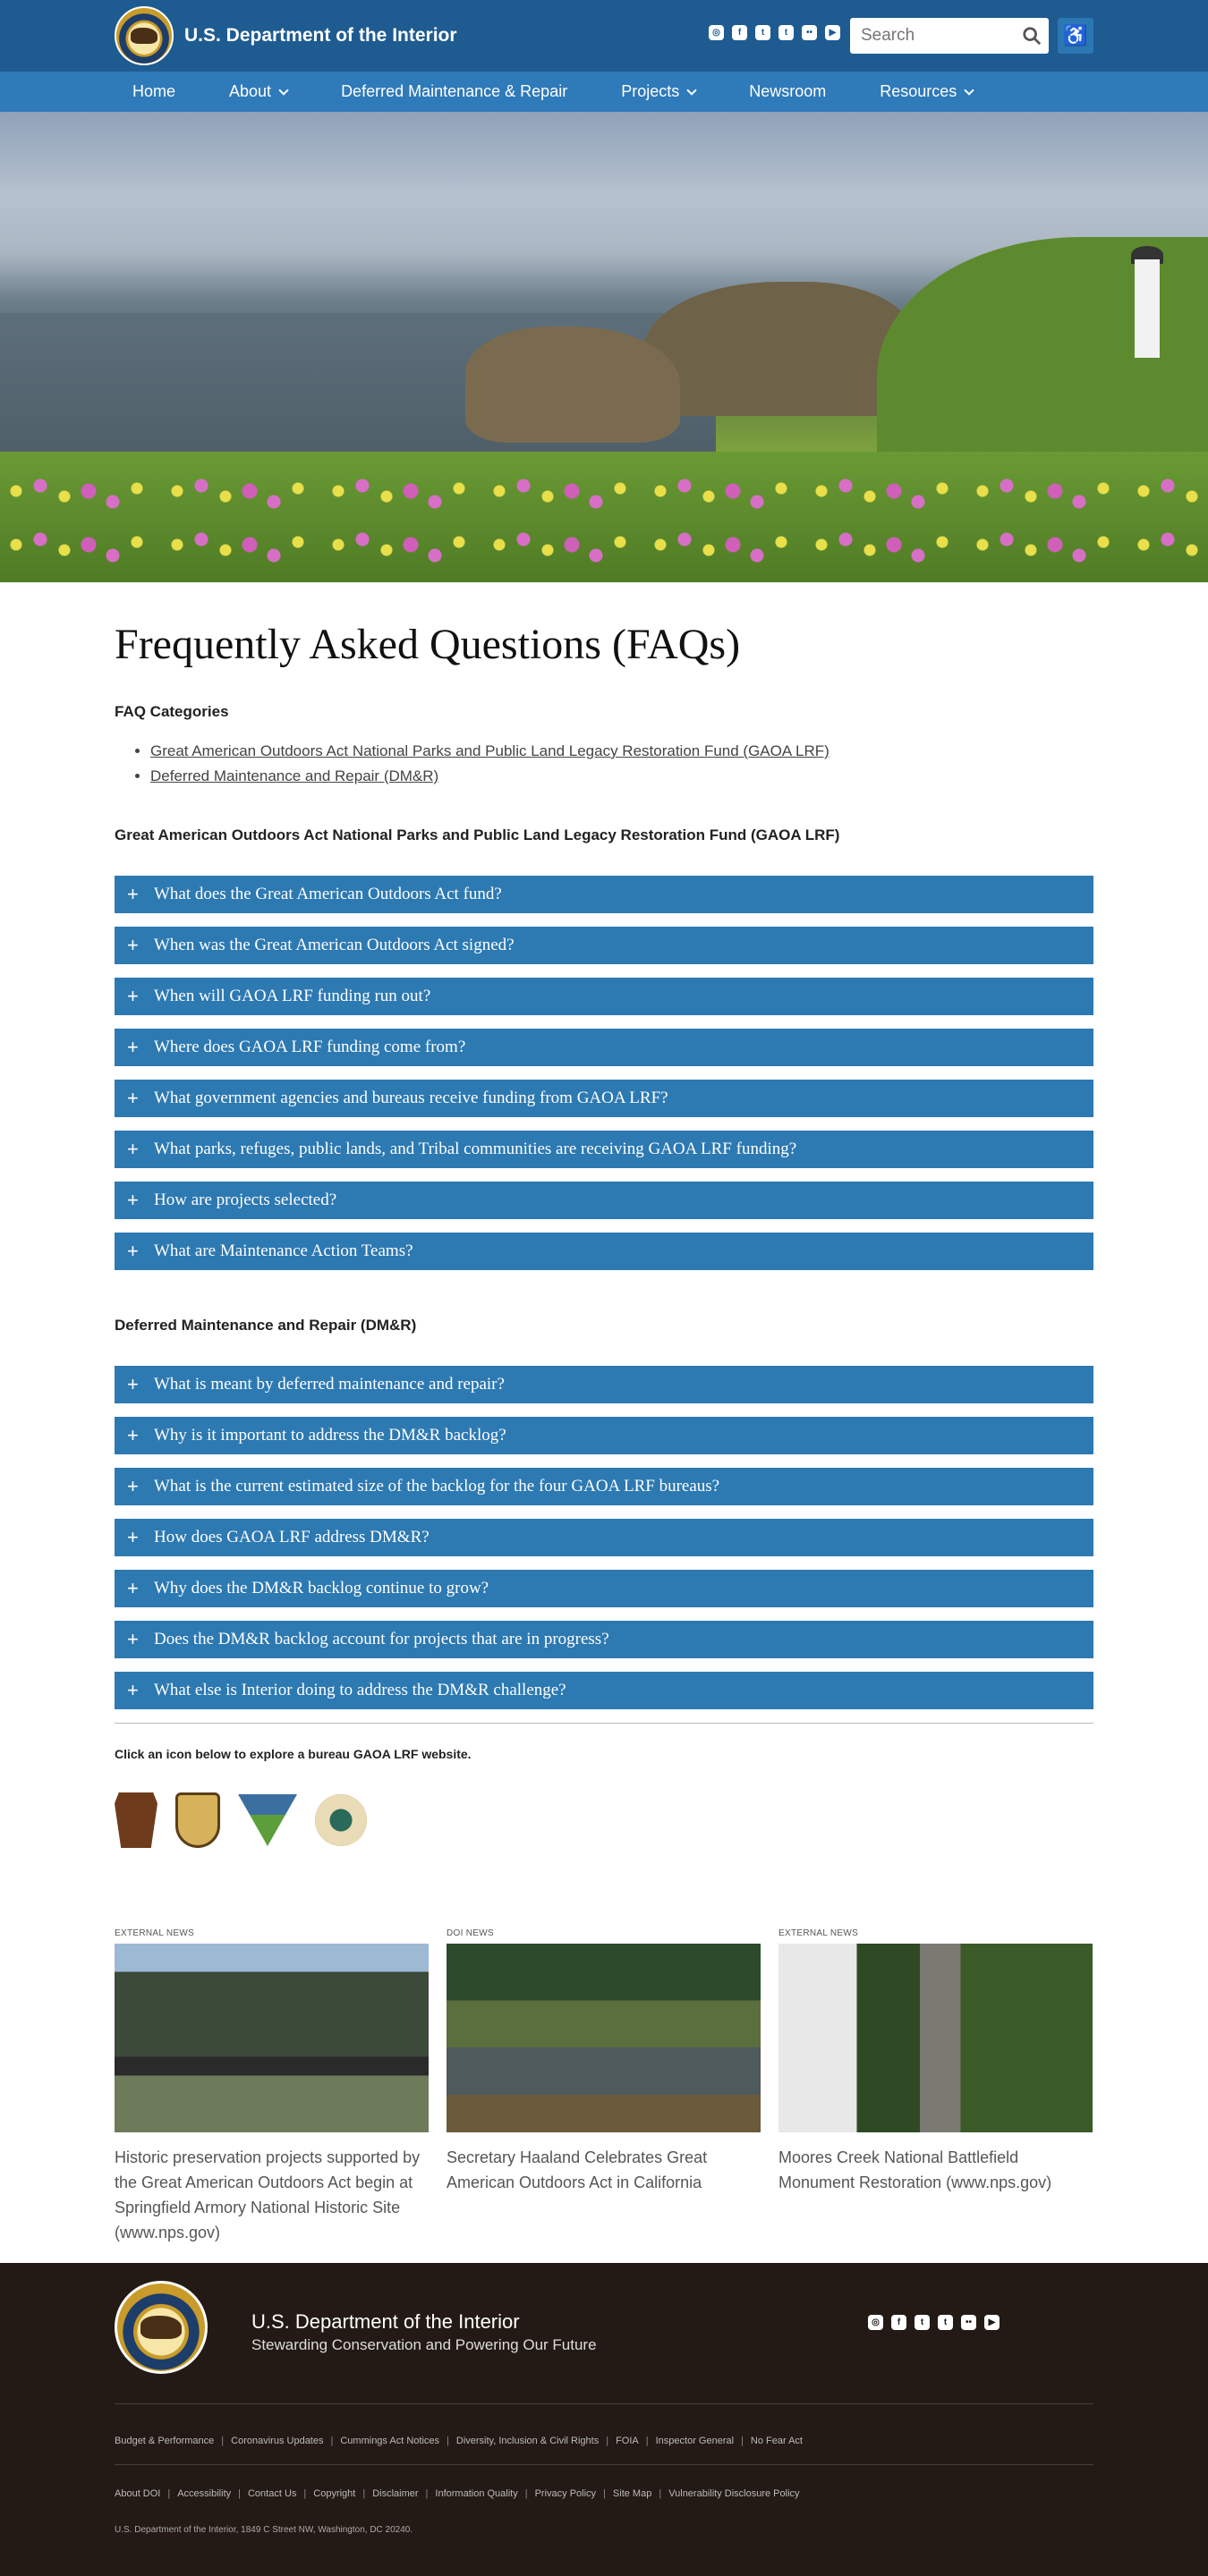  I want to click on nav-resources-label: Resources, so click(919, 91).